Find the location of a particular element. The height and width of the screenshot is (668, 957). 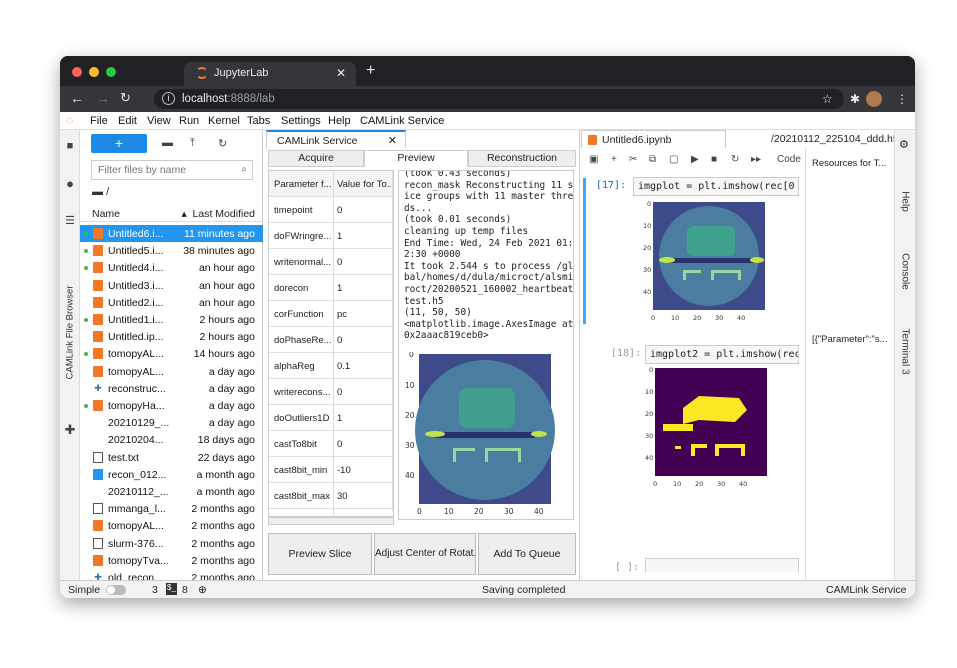

file-list-item: slurm-376... 2 months ago is located at coordinates (171, 543).